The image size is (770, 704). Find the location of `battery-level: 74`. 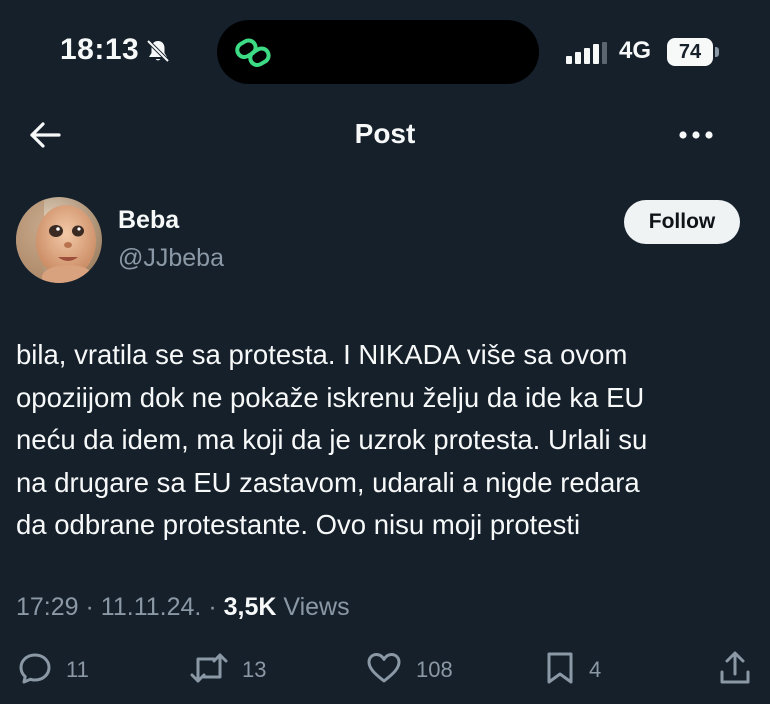

battery-level: 74 is located at coordinates (690, 51).